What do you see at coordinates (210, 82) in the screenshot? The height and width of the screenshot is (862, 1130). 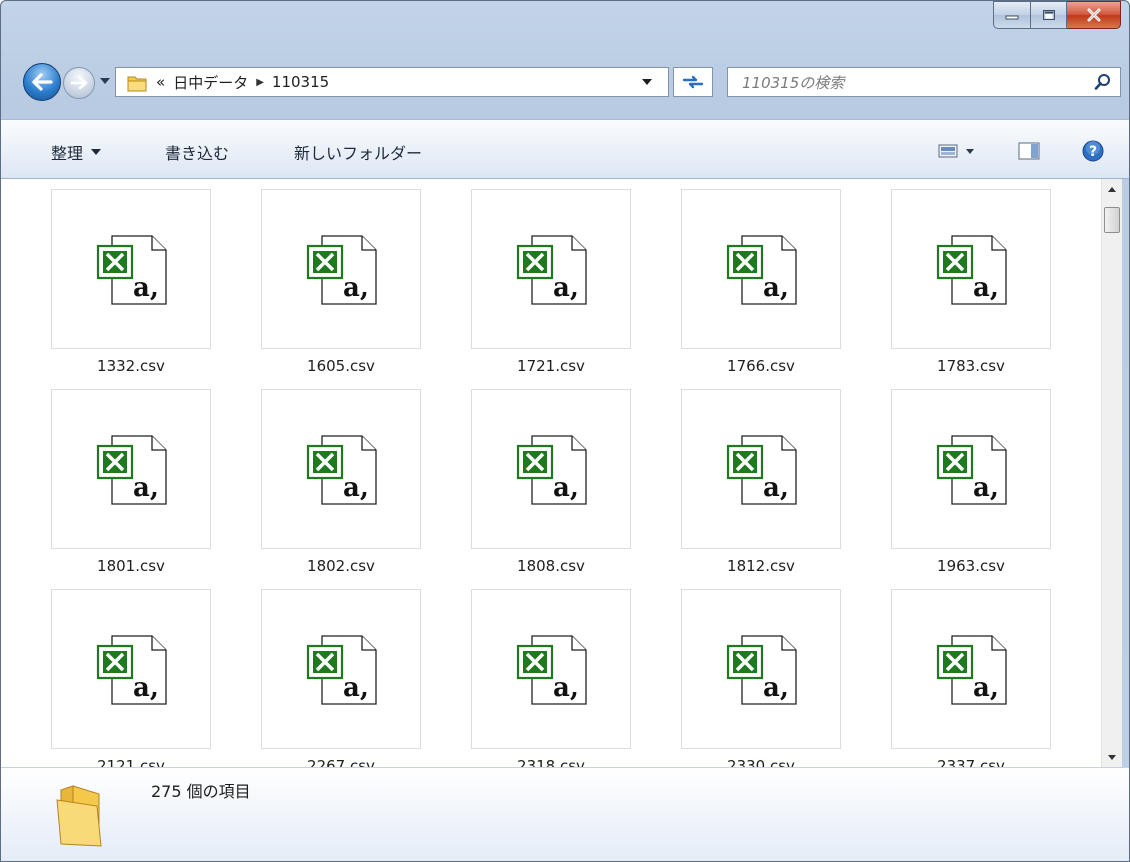 I see `breadcrumb-item-parent: 日中データ` at bounding box center [210, 82].